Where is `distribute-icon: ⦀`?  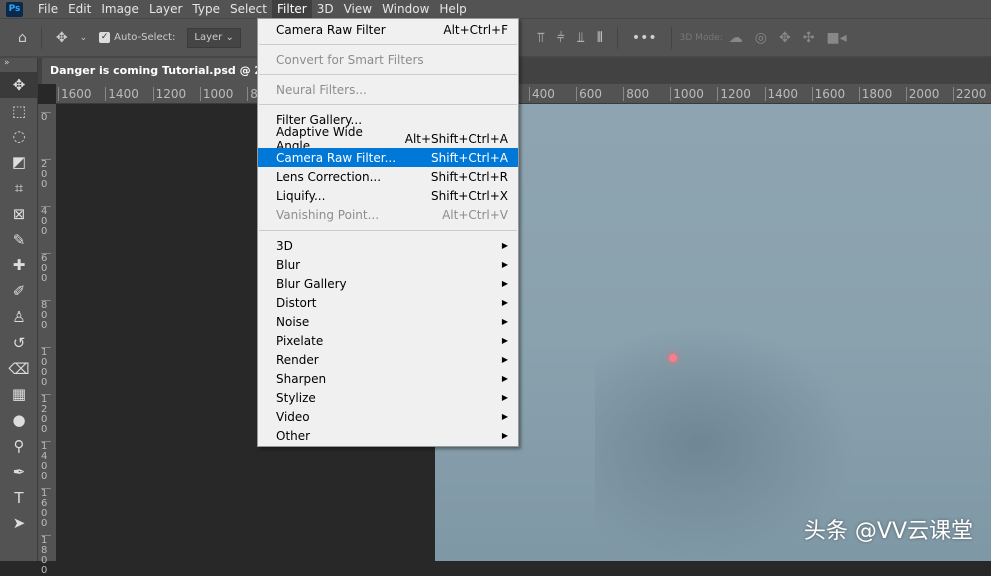 distribute-icon: ⦀ is located at coordinates (600, 38).